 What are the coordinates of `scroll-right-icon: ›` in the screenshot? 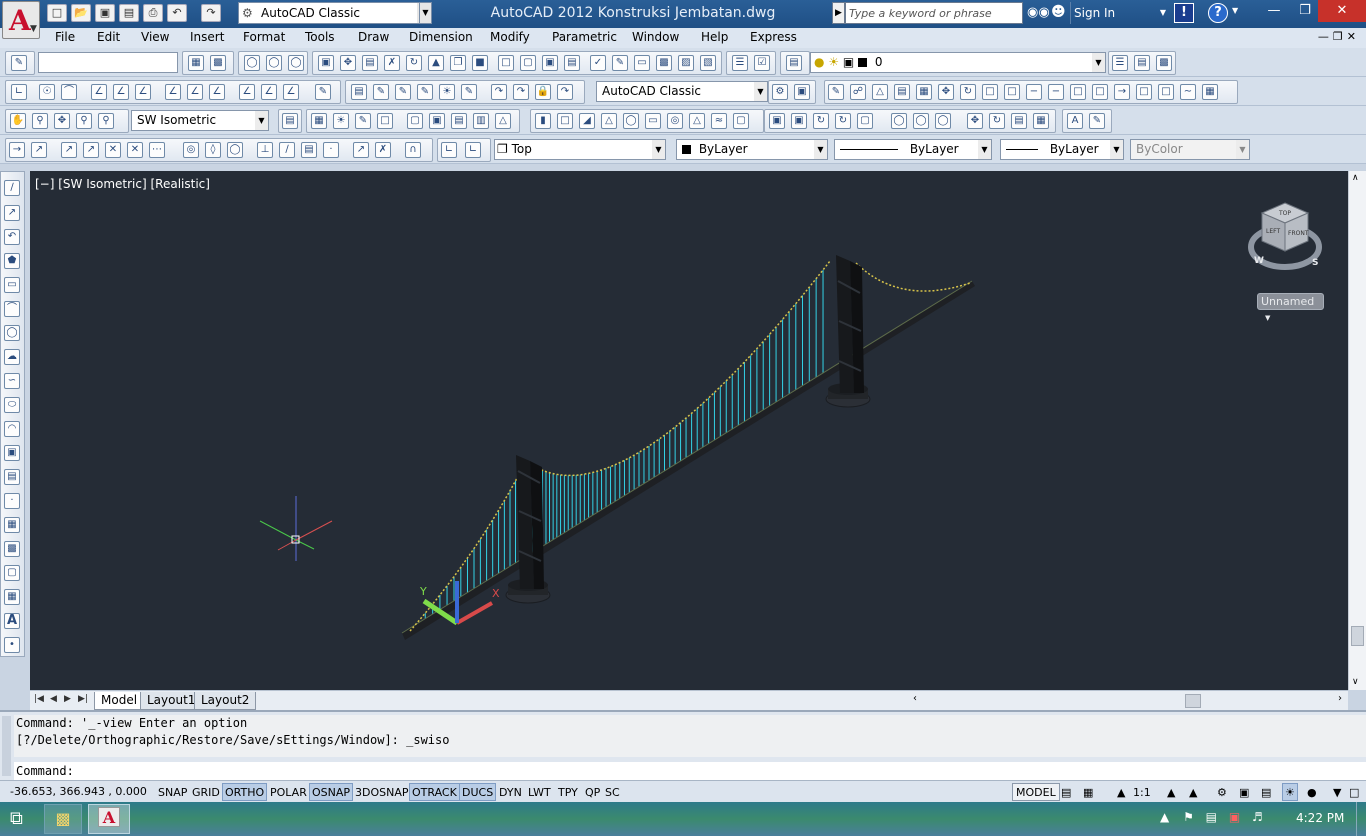 It's located at (1340, 698).